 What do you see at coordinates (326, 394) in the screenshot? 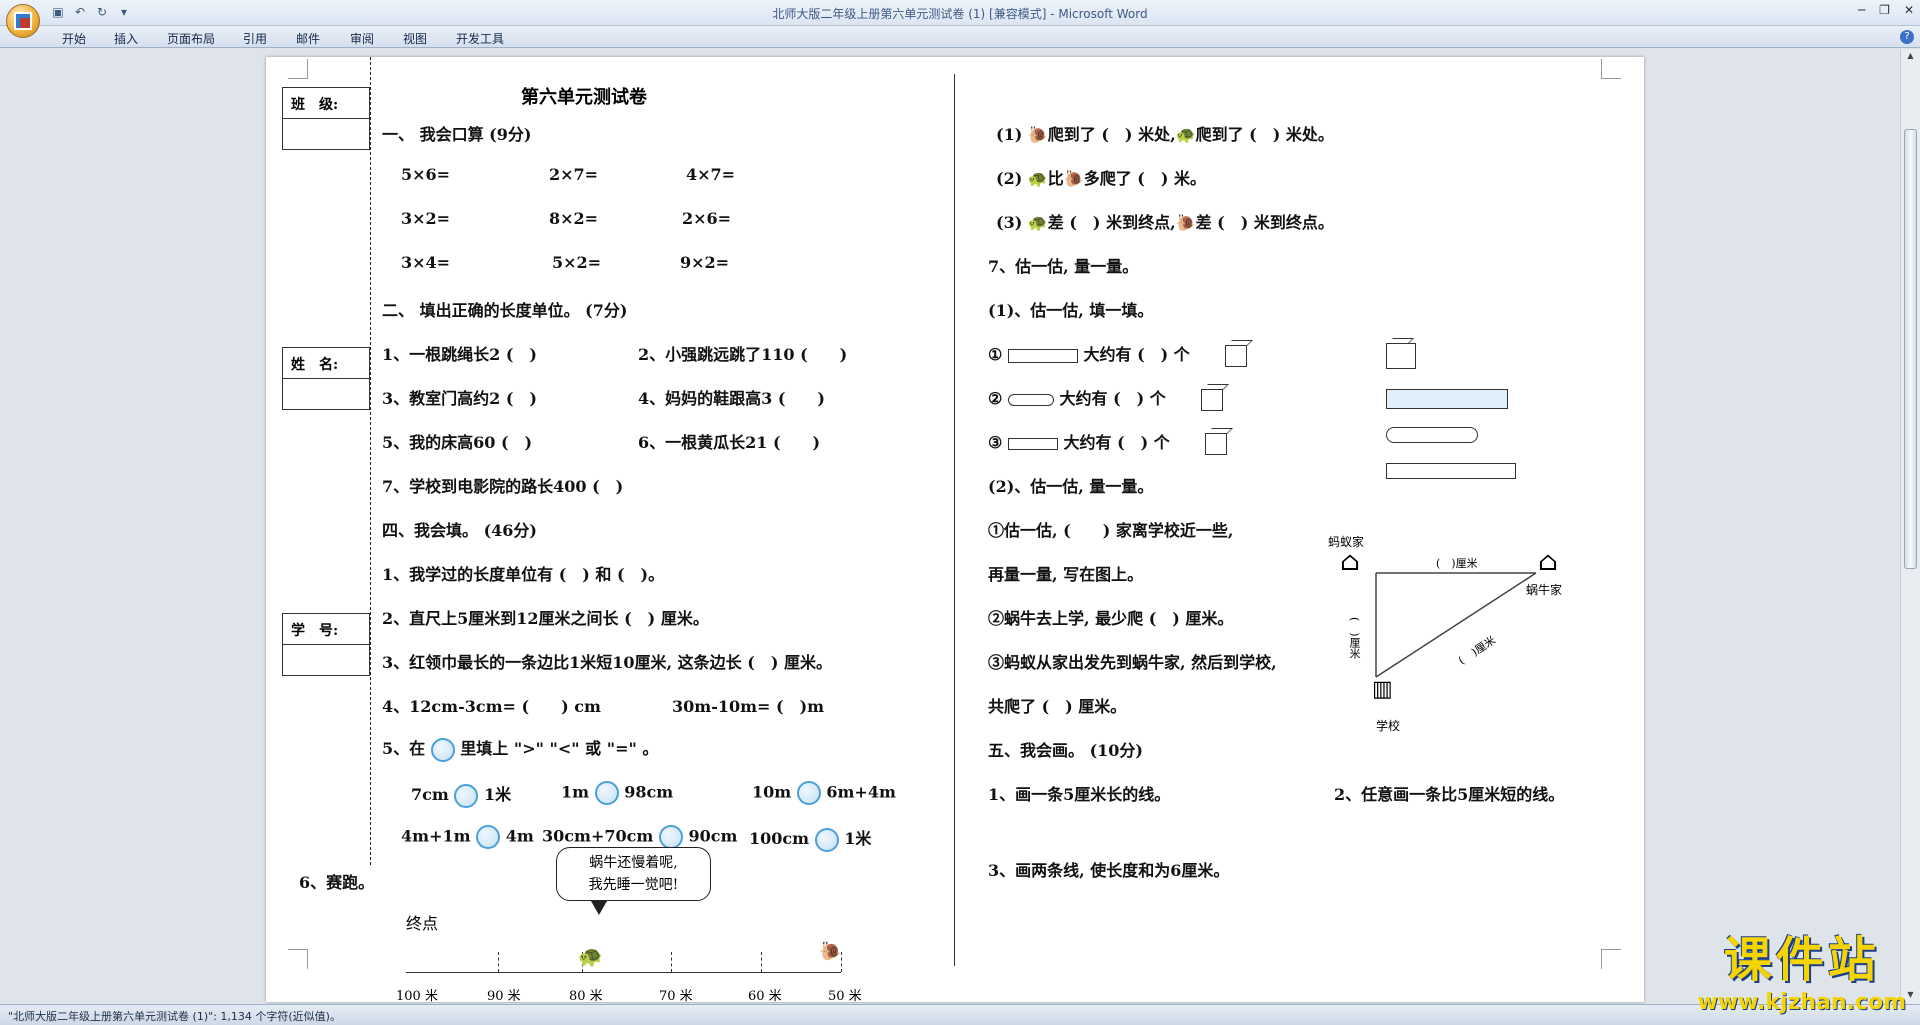
I see `name-input-box` at bounding box center [326, 394].